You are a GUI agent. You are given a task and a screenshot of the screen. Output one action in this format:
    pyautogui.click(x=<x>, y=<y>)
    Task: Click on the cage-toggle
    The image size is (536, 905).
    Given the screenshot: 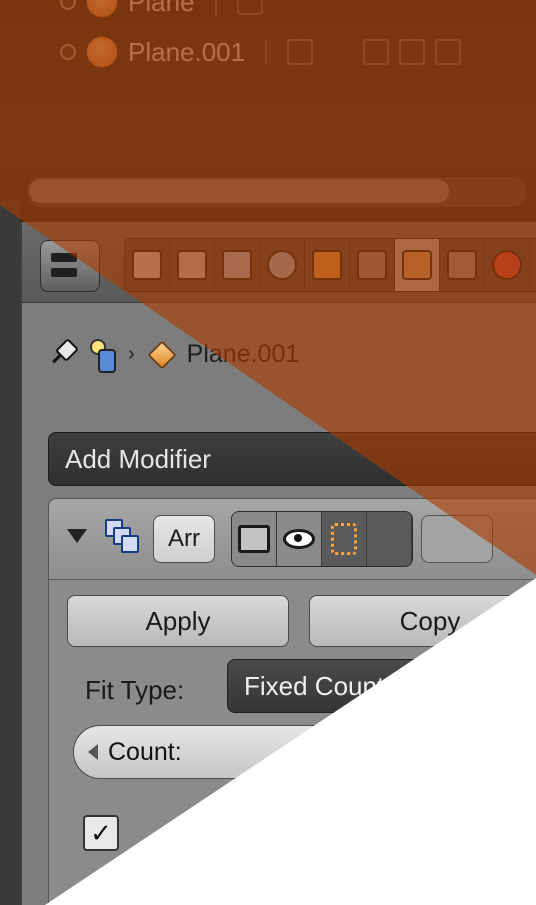 What is the action you would take?
    pyautogui.click(x=389, y=539)
    